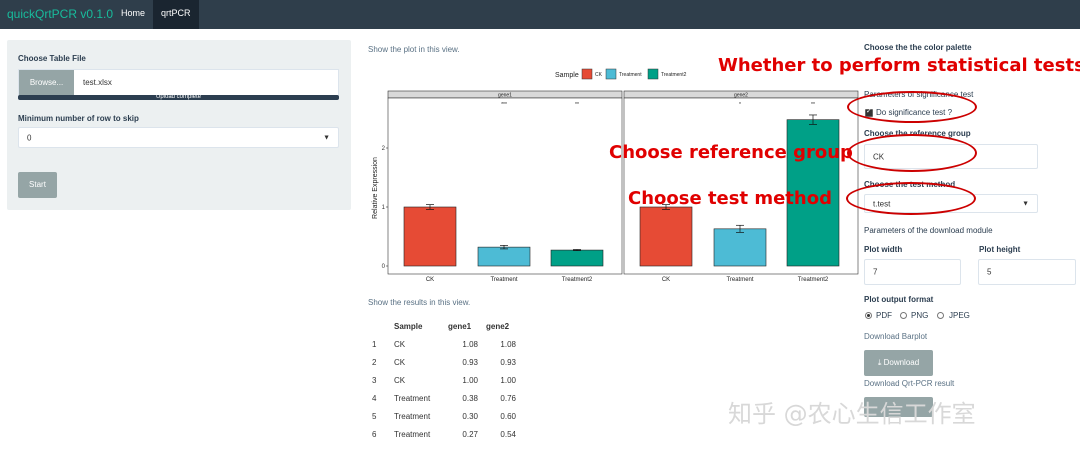 The image size is (1080, 459). What do you see at coordinates (374, 416) in the screenshot?
I see `cell-index: 5` at bounding box center [374, 416].